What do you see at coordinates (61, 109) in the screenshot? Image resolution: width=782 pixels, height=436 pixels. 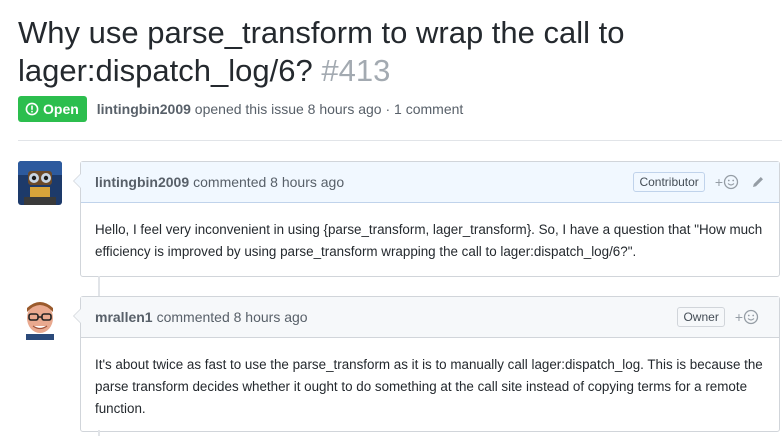 I see `status-badge-label: Open` at bounding box center [61, 109].